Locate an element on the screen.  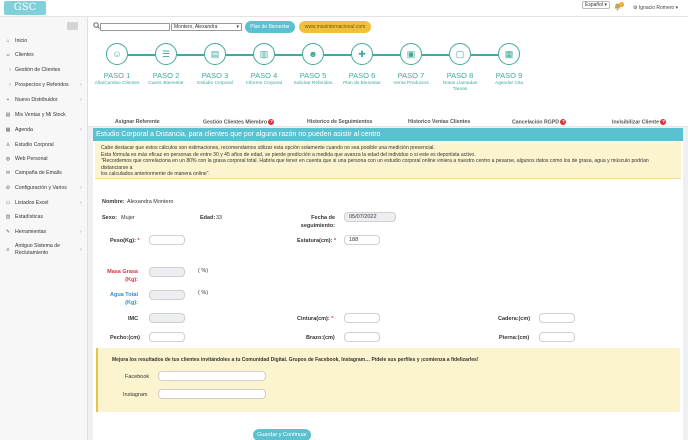
step-icon: ✚ is located at coordinates (362, 54).